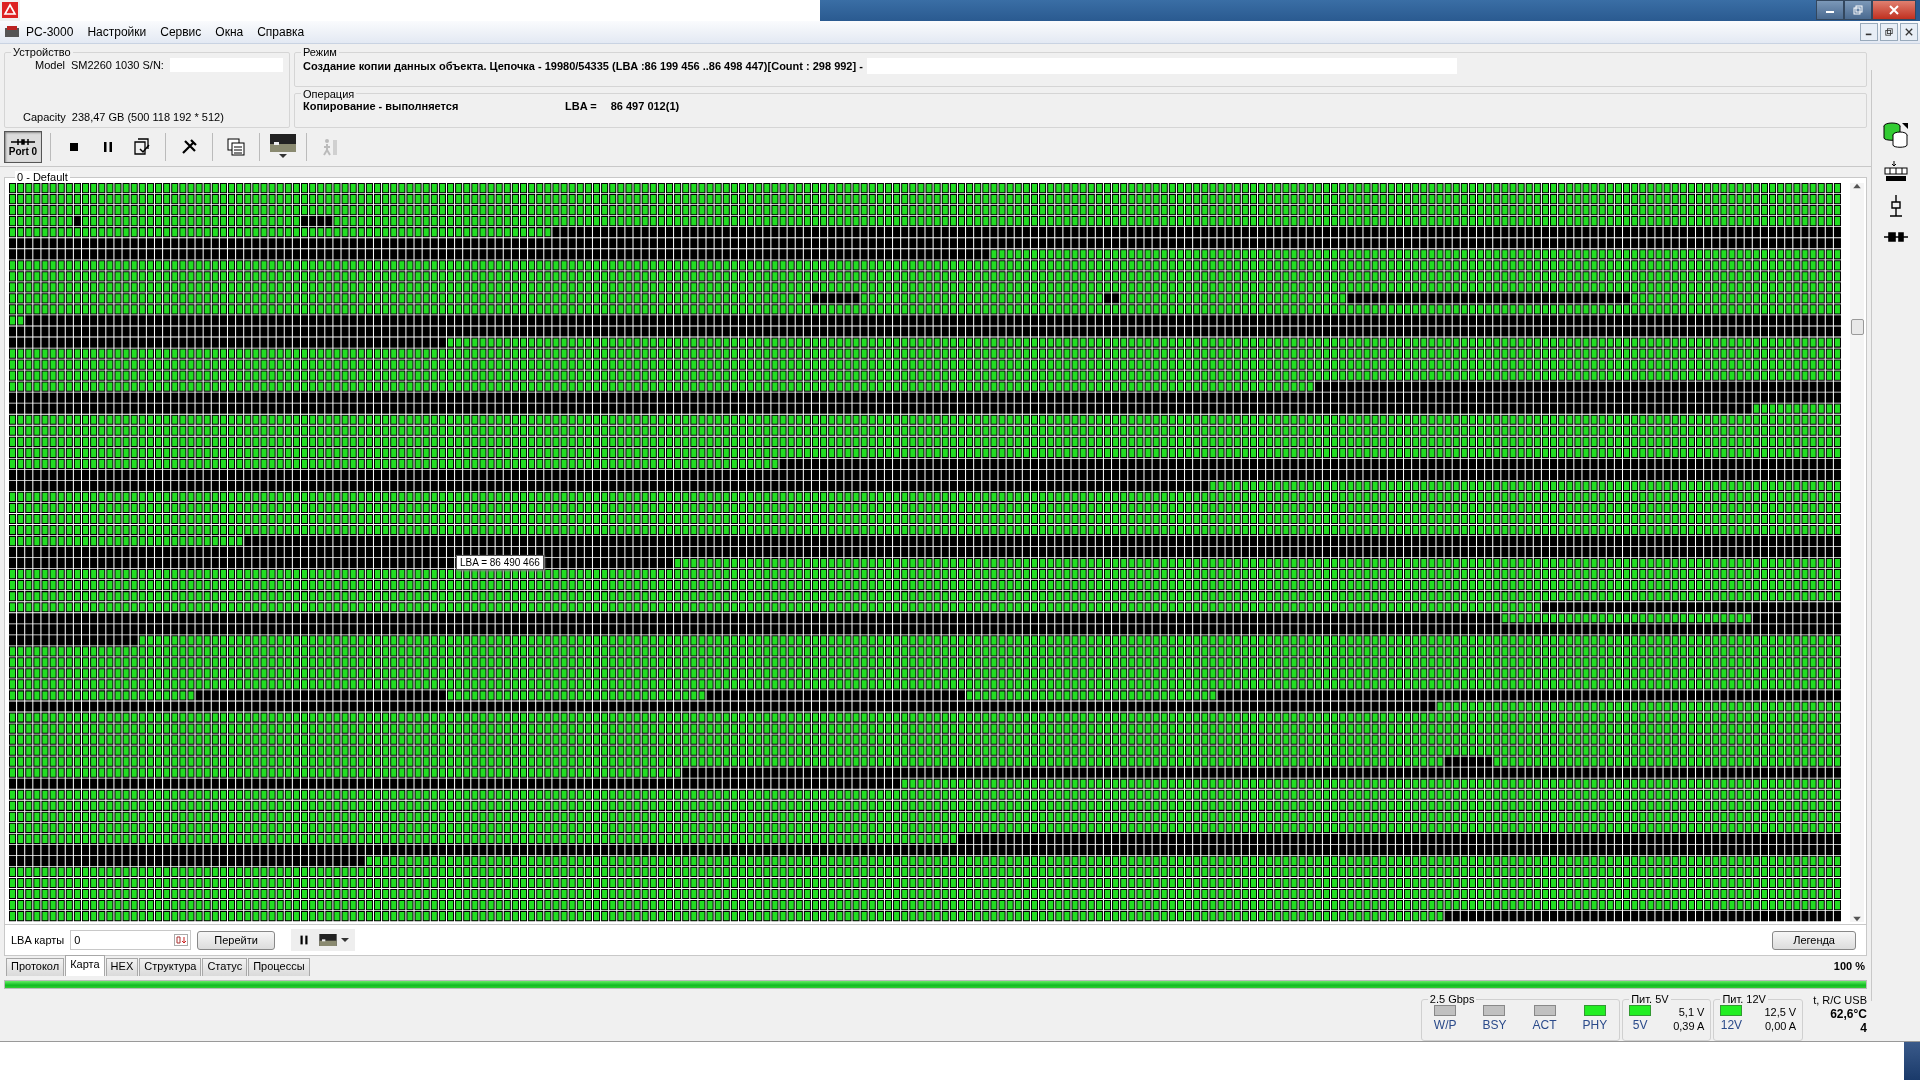  I want to click on menu-item: Сервис, so click(184, 32).